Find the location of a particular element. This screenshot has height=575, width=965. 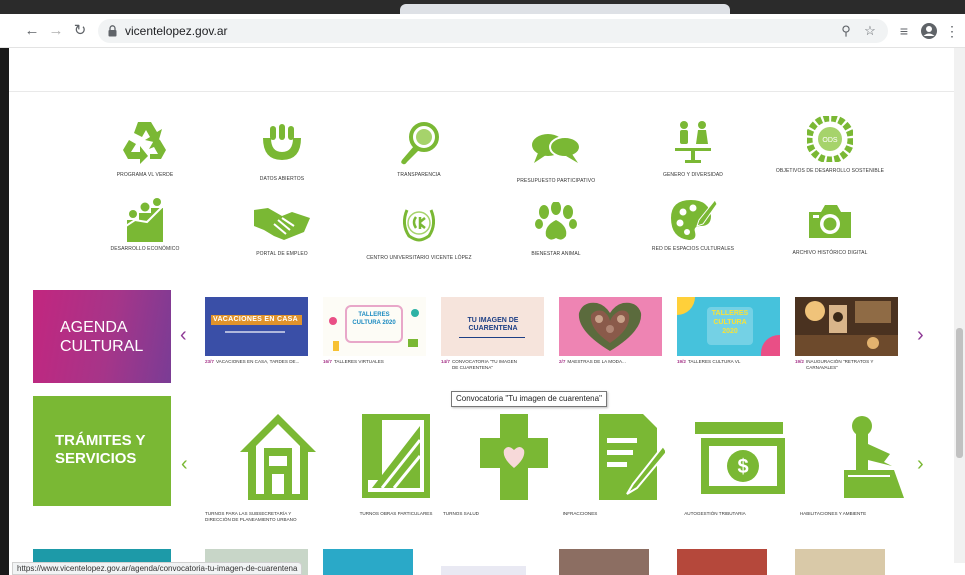

grid-item-presupuesto-participativo: PRESUPUESTO PARTICIPATIVO is located at coordinates (556, 158).